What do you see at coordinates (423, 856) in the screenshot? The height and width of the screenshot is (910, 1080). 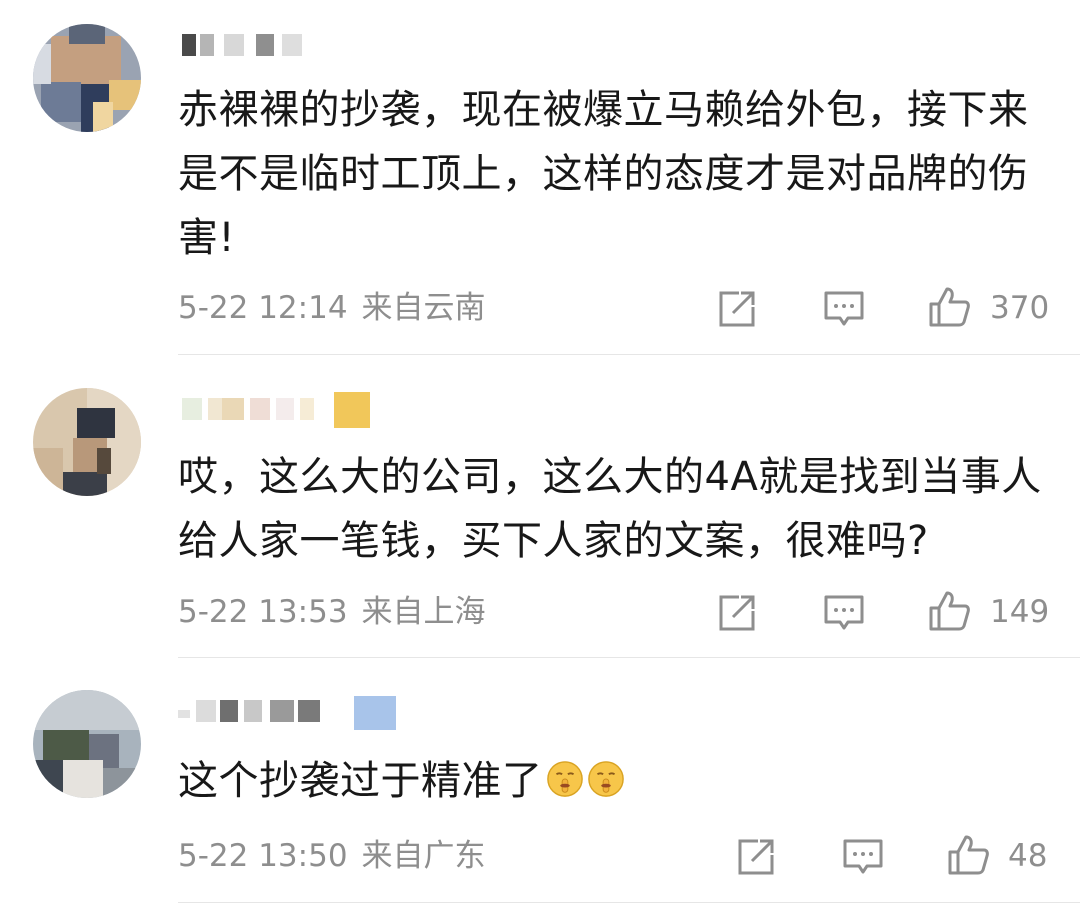 I see `comment-location: 来自广东` at bounding box center [423, 856].